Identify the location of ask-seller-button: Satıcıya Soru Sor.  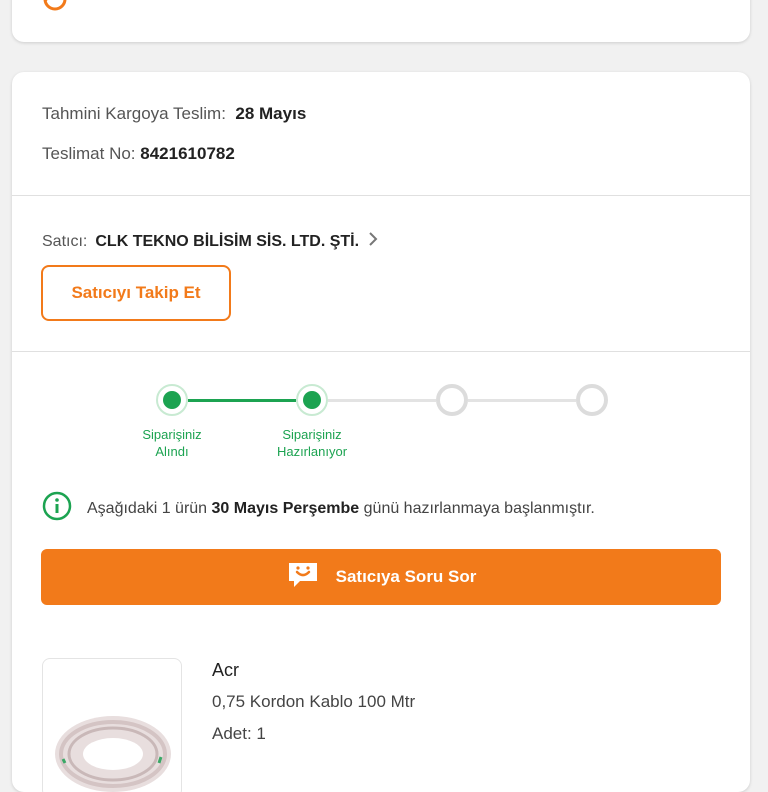
(381, 577).